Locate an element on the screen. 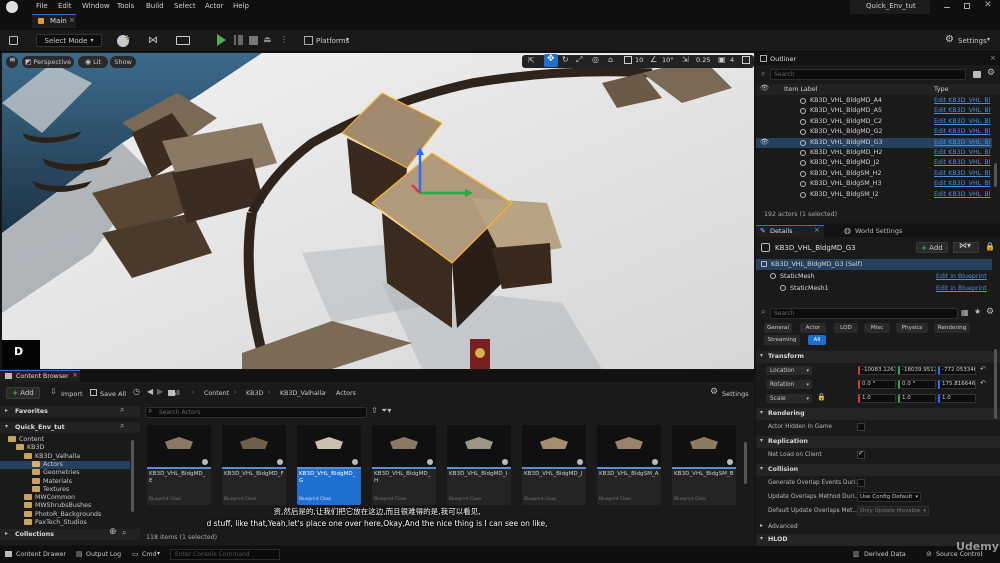 This screenshot has height=563, width=1000. settings-gear-icon: ⚙ is located at coordinates (949, 39).